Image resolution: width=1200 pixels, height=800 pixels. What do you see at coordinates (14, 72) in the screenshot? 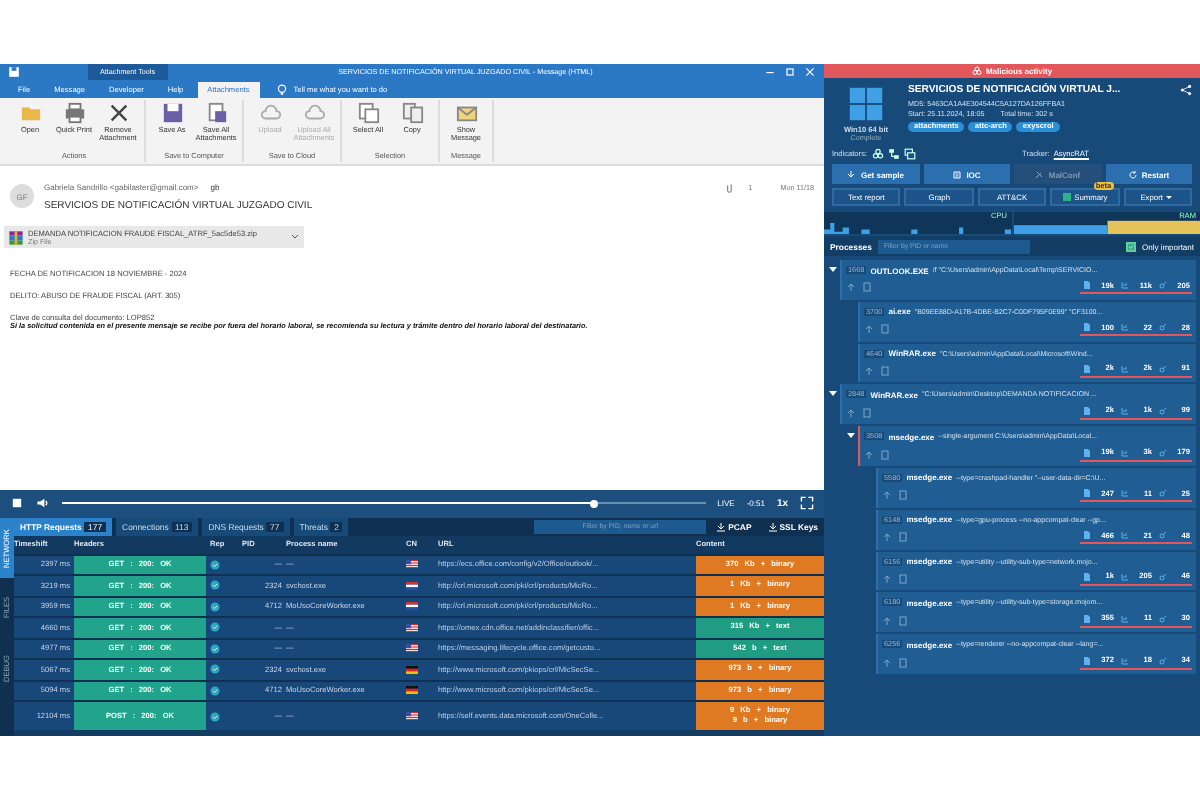
I see `save-icon` at bounding box center [14, 72].